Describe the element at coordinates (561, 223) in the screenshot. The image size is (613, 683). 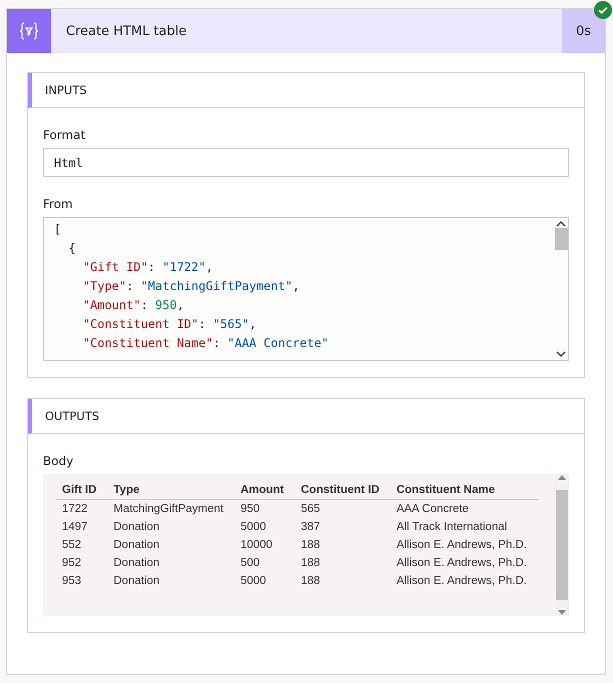
I see `scroll-up-icon` at that location.